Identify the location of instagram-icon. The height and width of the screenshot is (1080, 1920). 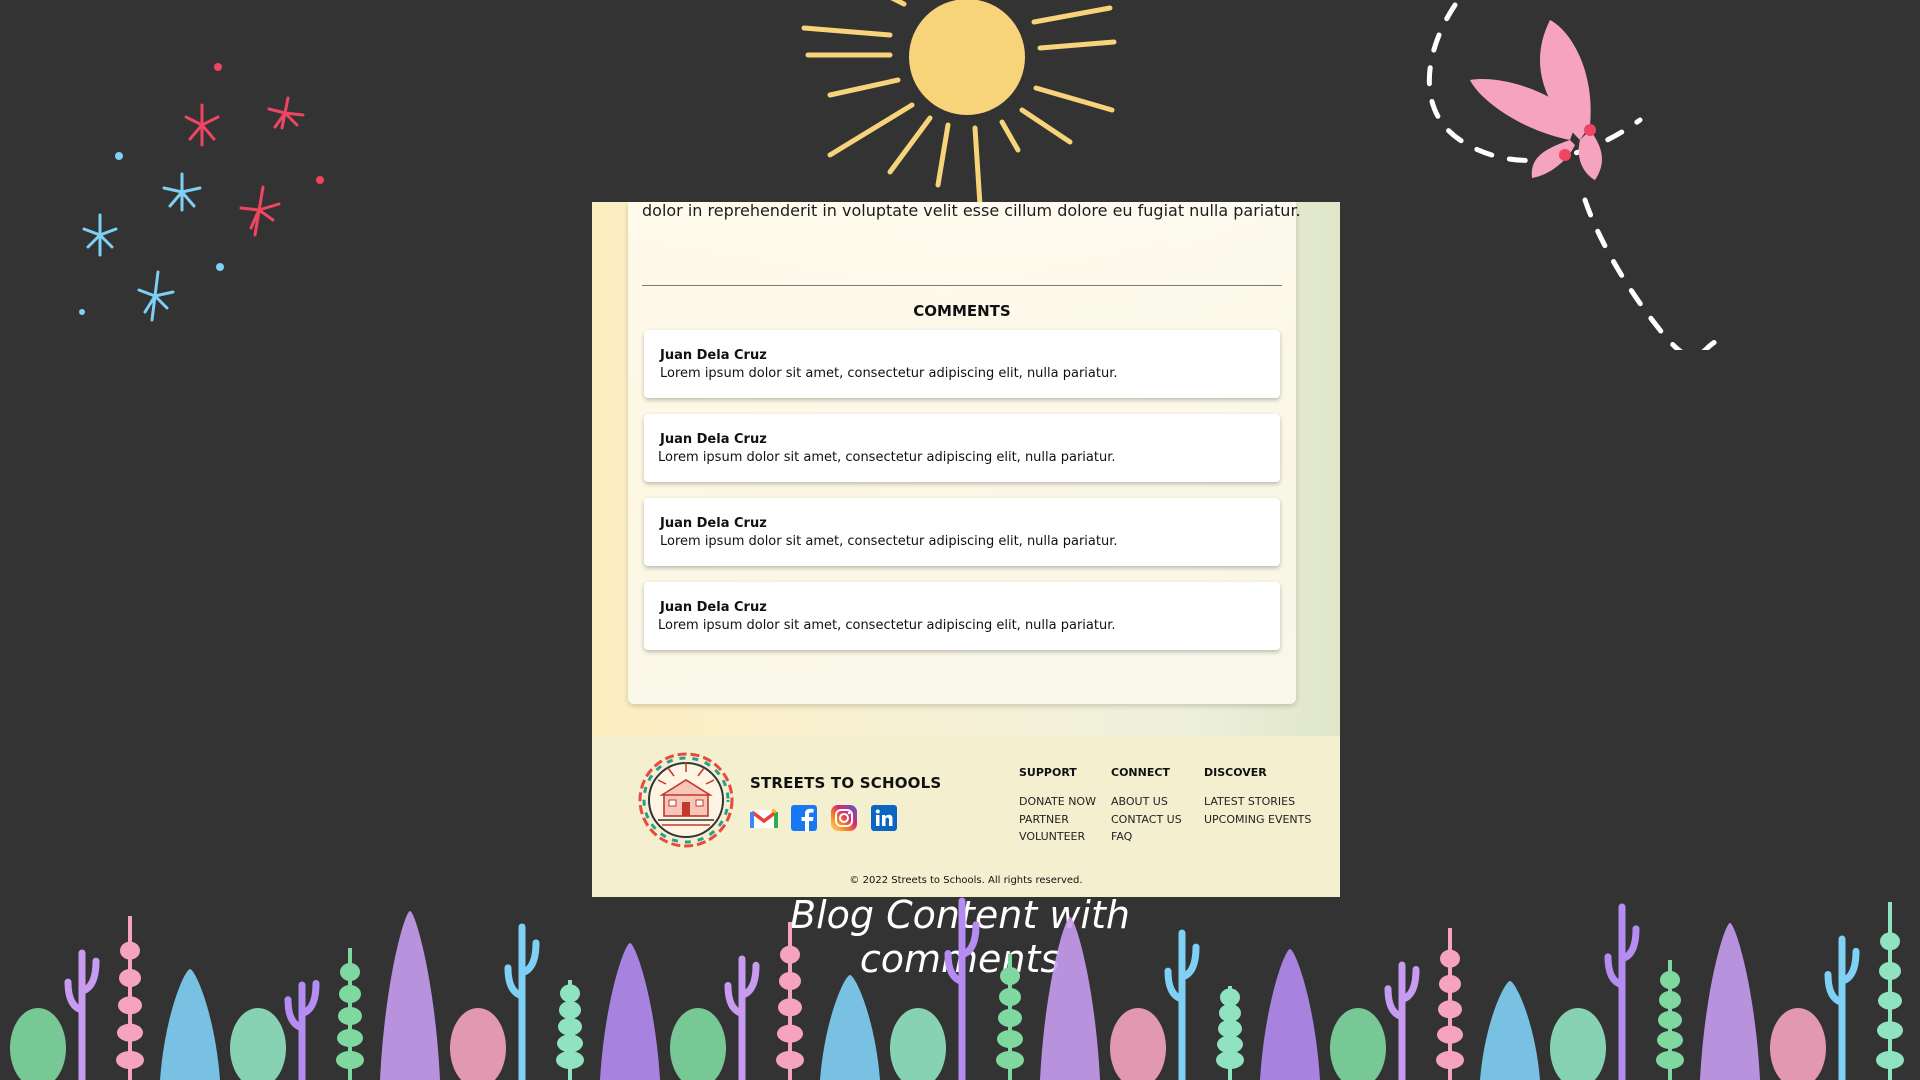
(844, 818).